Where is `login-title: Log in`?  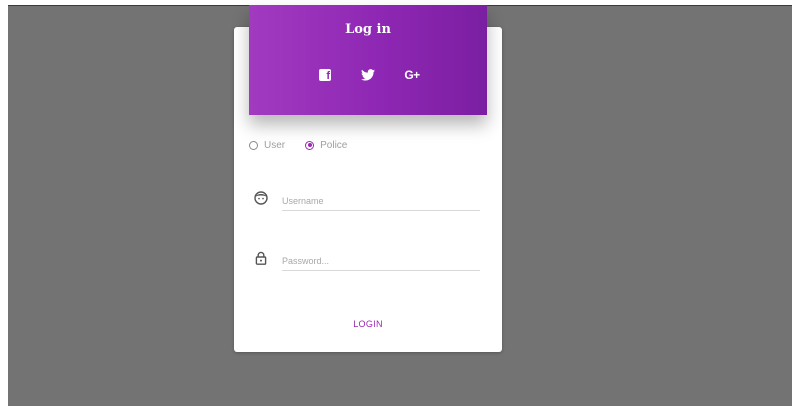 login-title: Log in is located at coordinates (368, 29).